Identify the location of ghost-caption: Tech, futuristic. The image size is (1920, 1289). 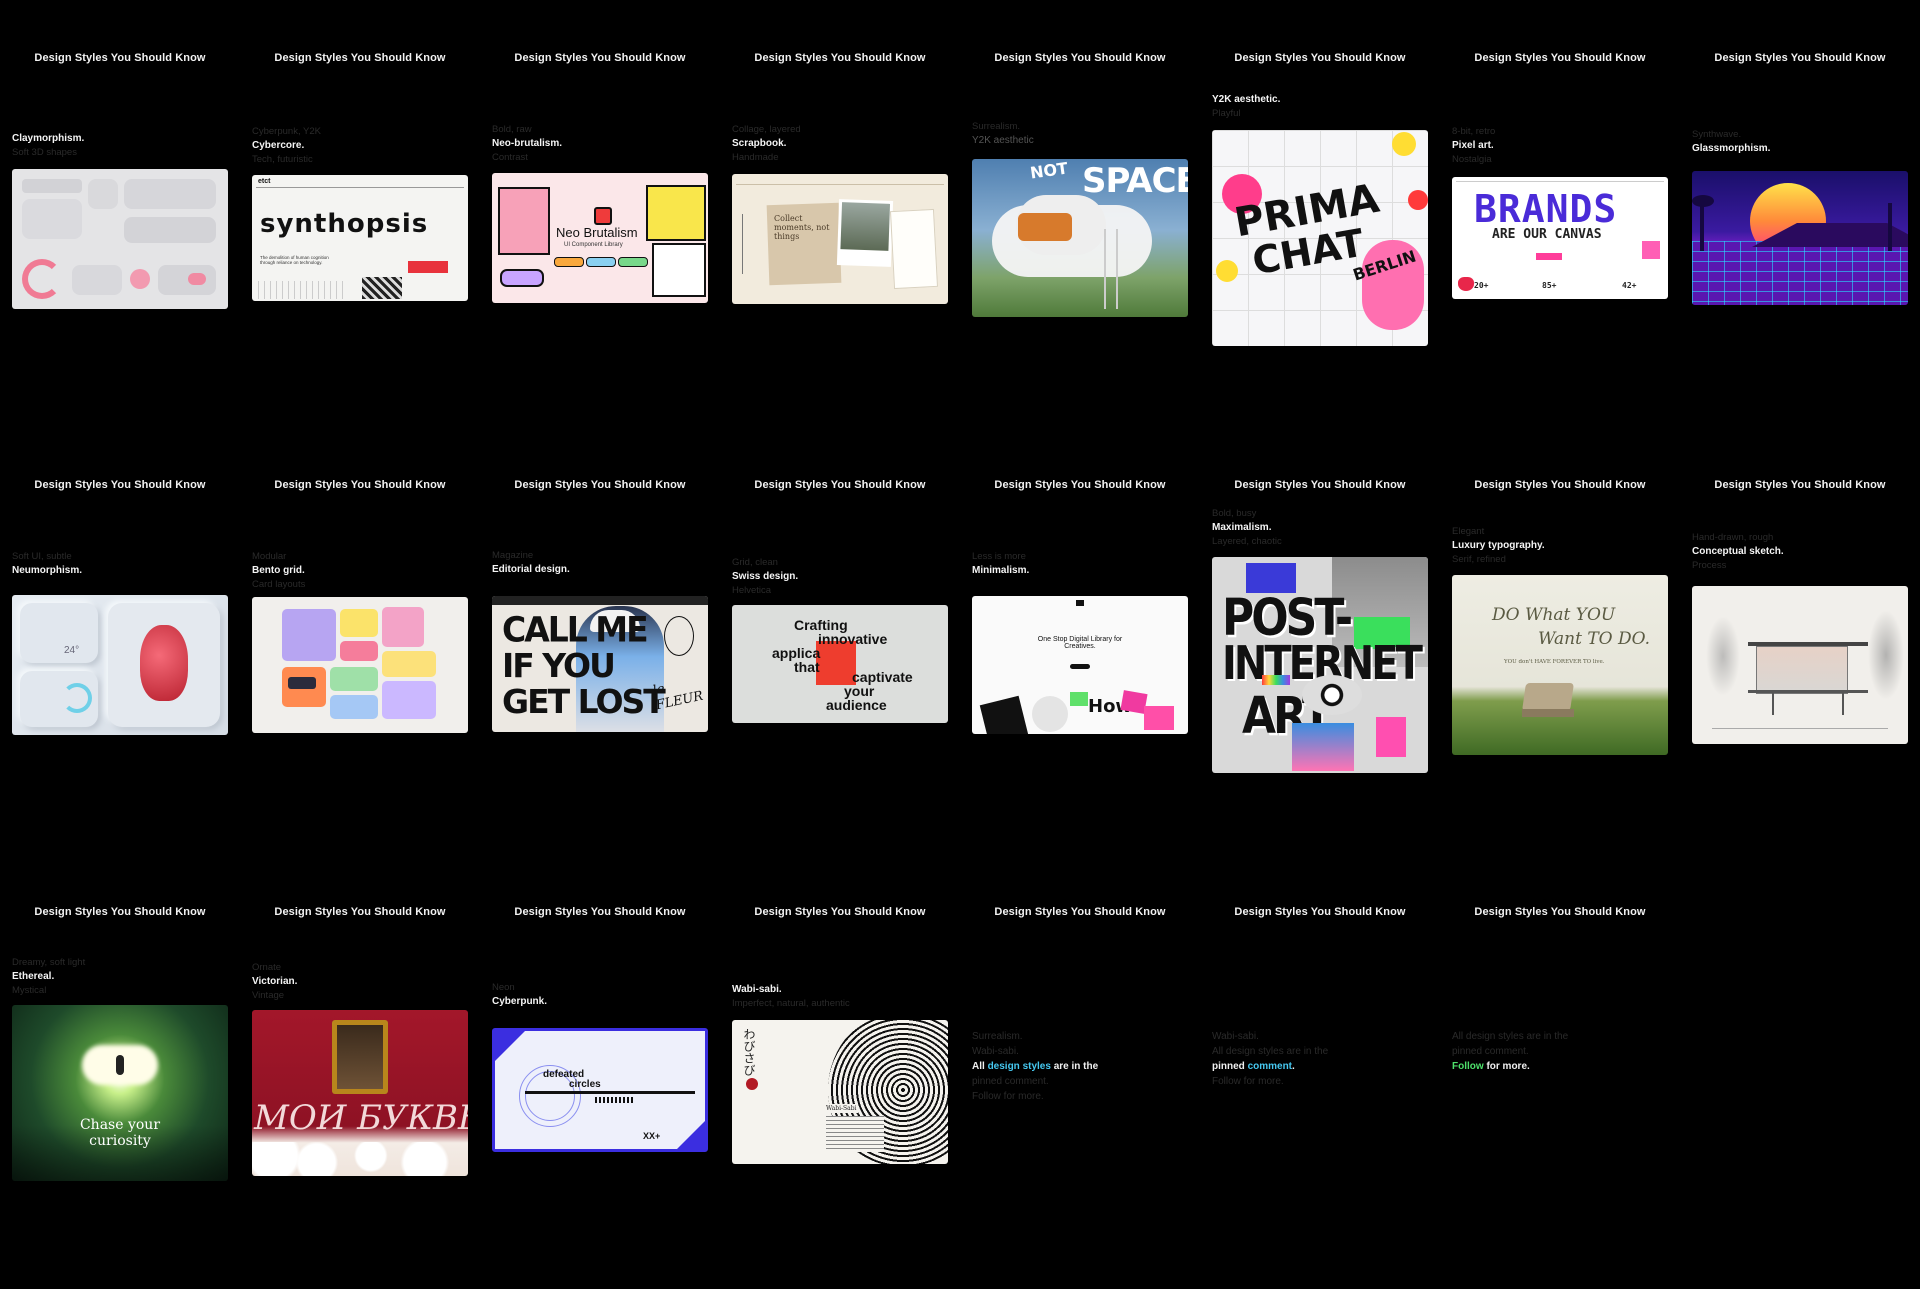
(282, 159).